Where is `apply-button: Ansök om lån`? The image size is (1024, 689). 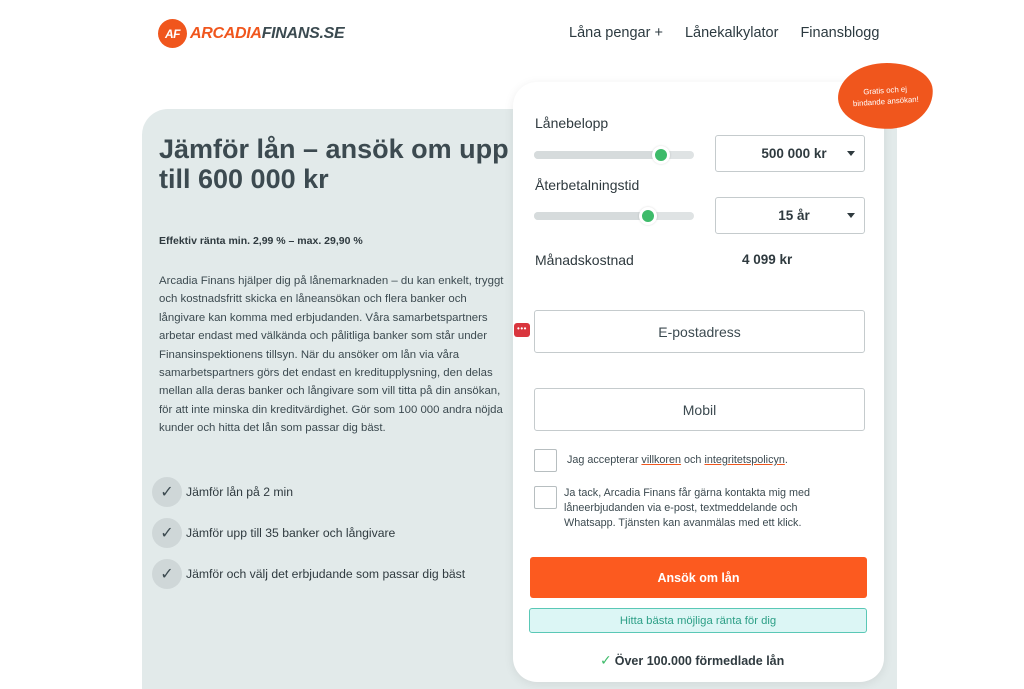
apply-button: Ansök om lån is located at coordinates (698, 577).